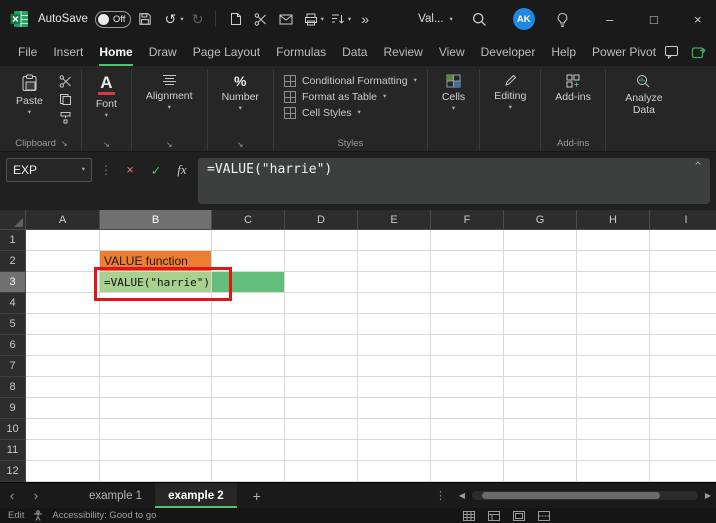 The width and height of the screenshot is (716, 523). I want to click on cell-E10, so click(394, 429).